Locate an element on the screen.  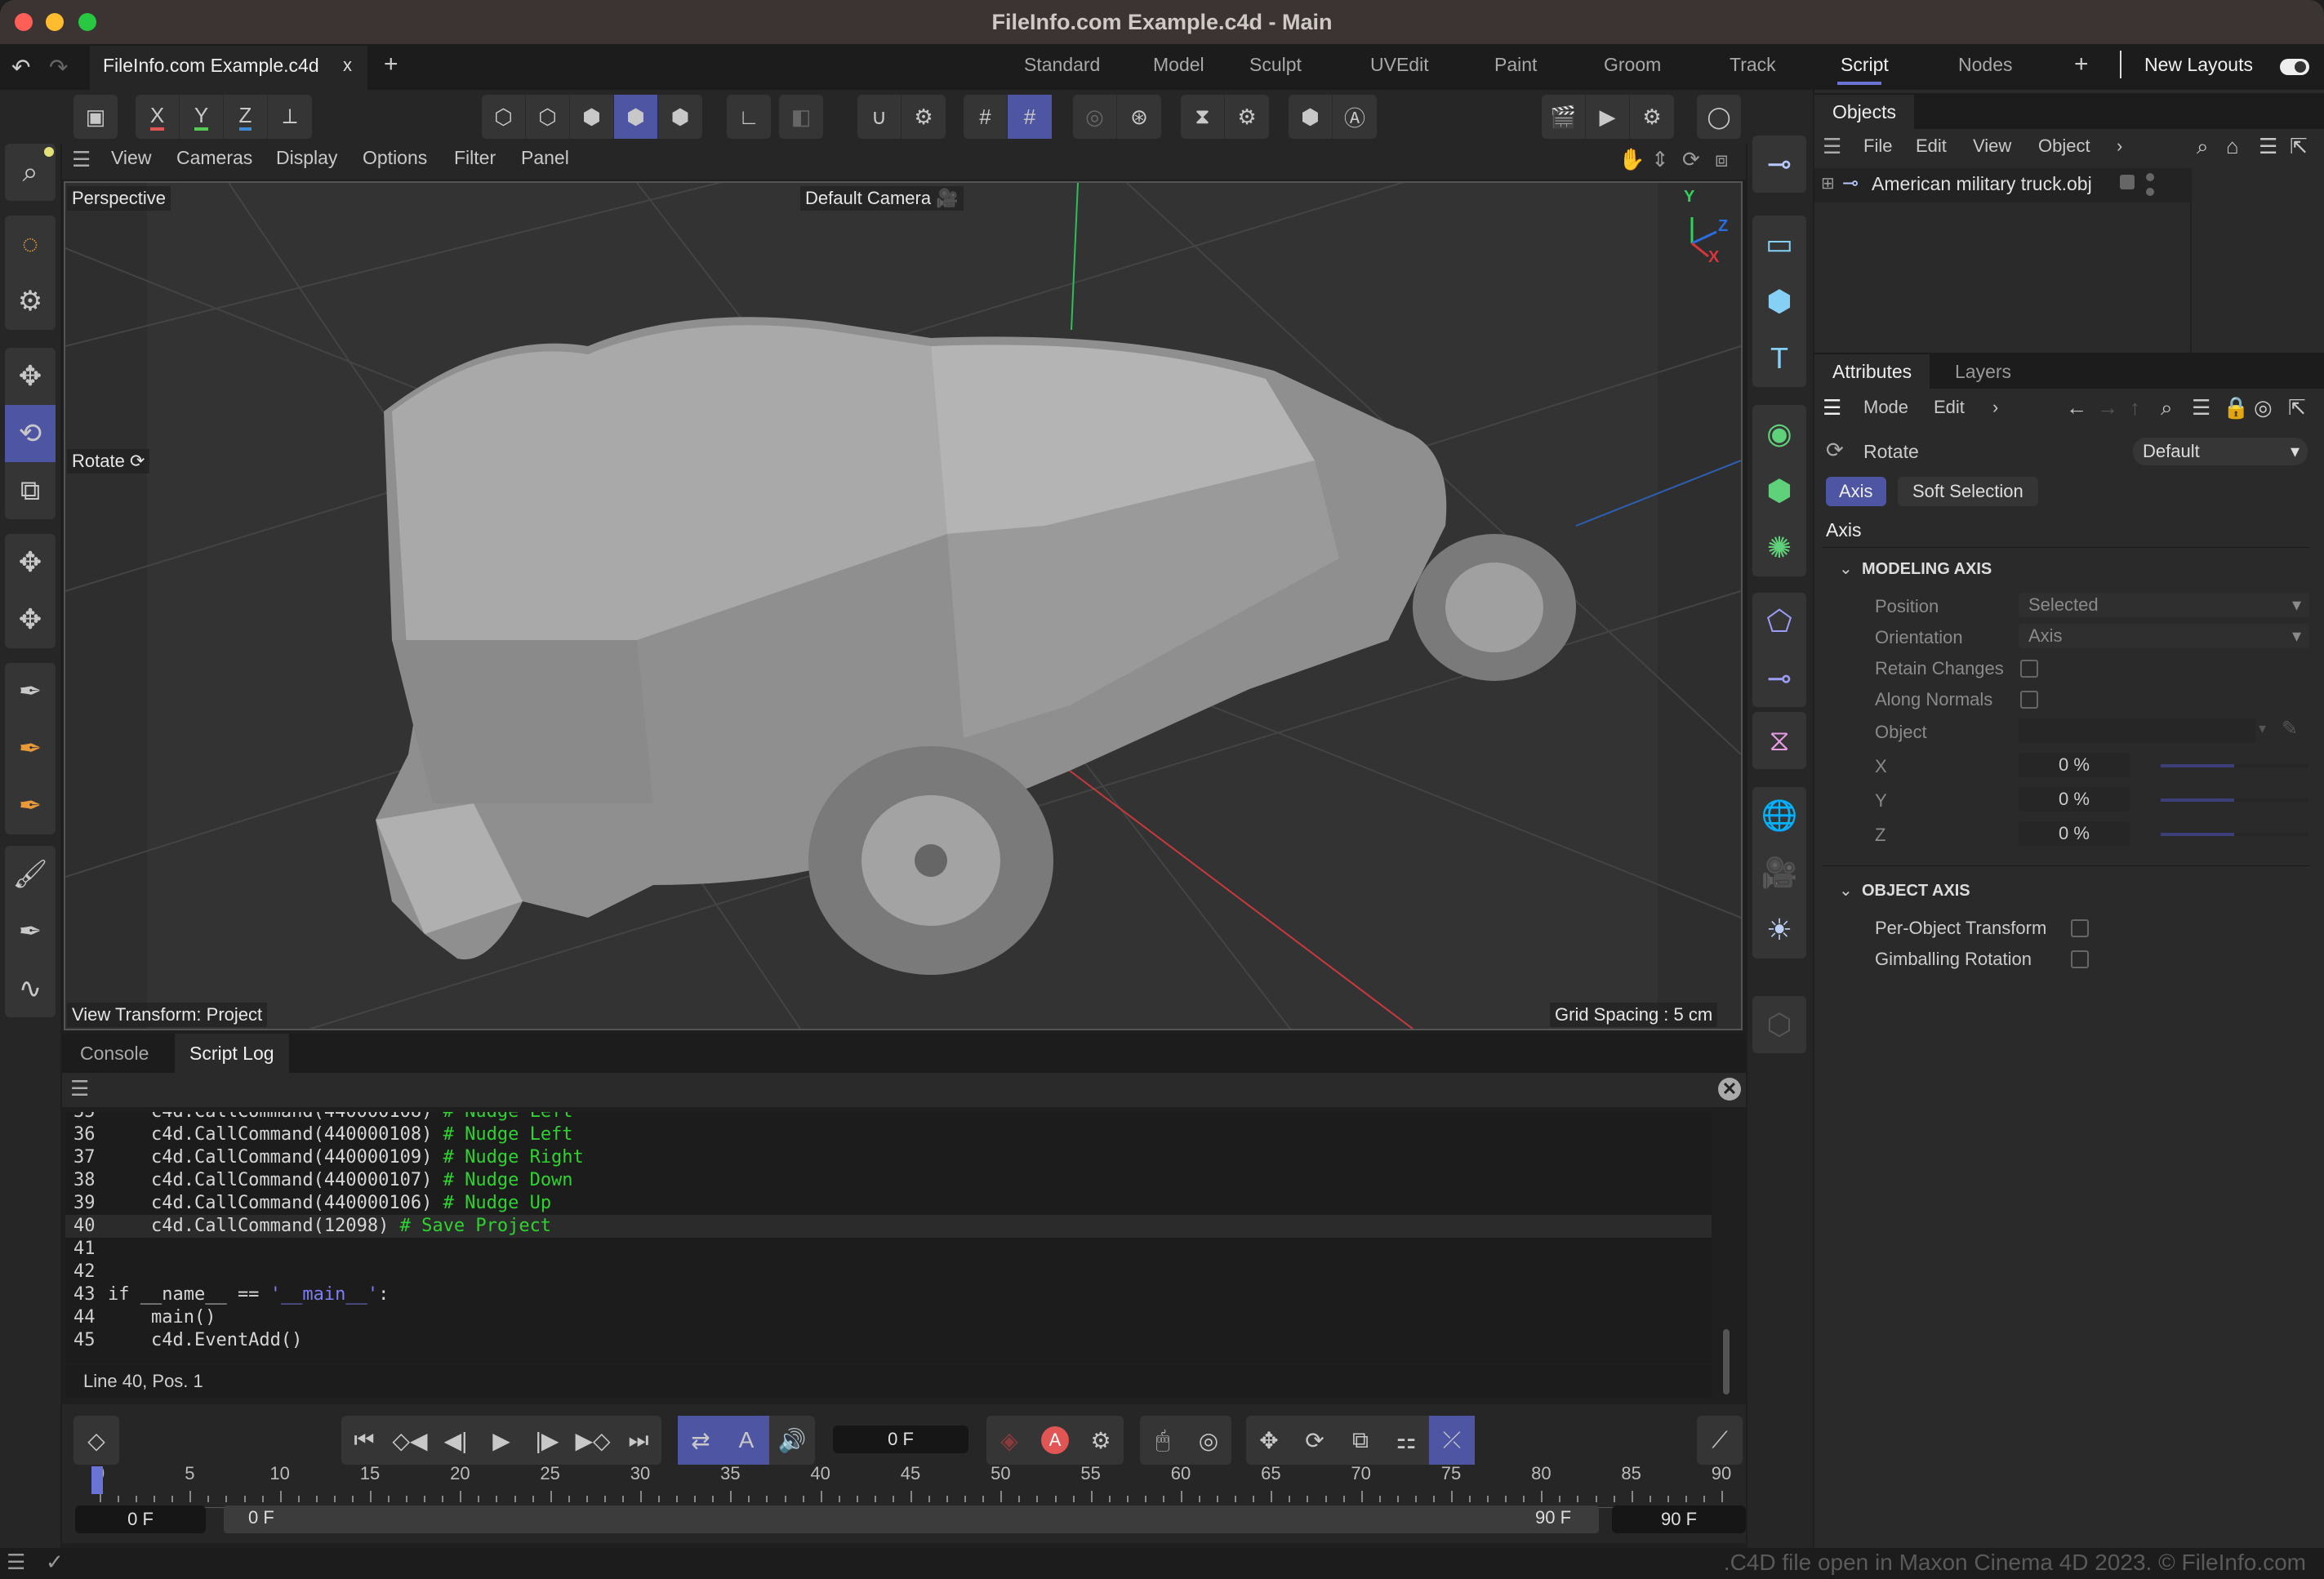
add-layout-icon: + is located at coordinates (2081, 64).